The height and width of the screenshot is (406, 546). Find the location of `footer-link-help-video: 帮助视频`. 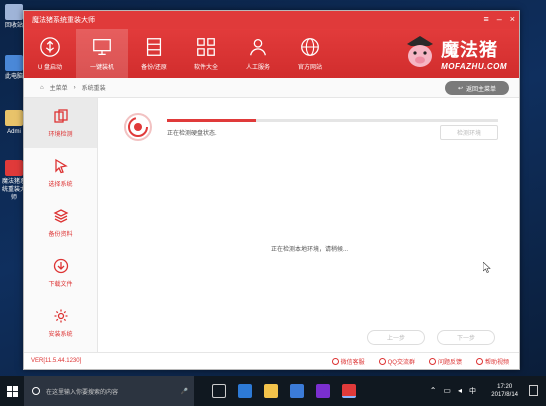

footer-link-help-video: 帮助视频 is located at coordinates (492, 361).